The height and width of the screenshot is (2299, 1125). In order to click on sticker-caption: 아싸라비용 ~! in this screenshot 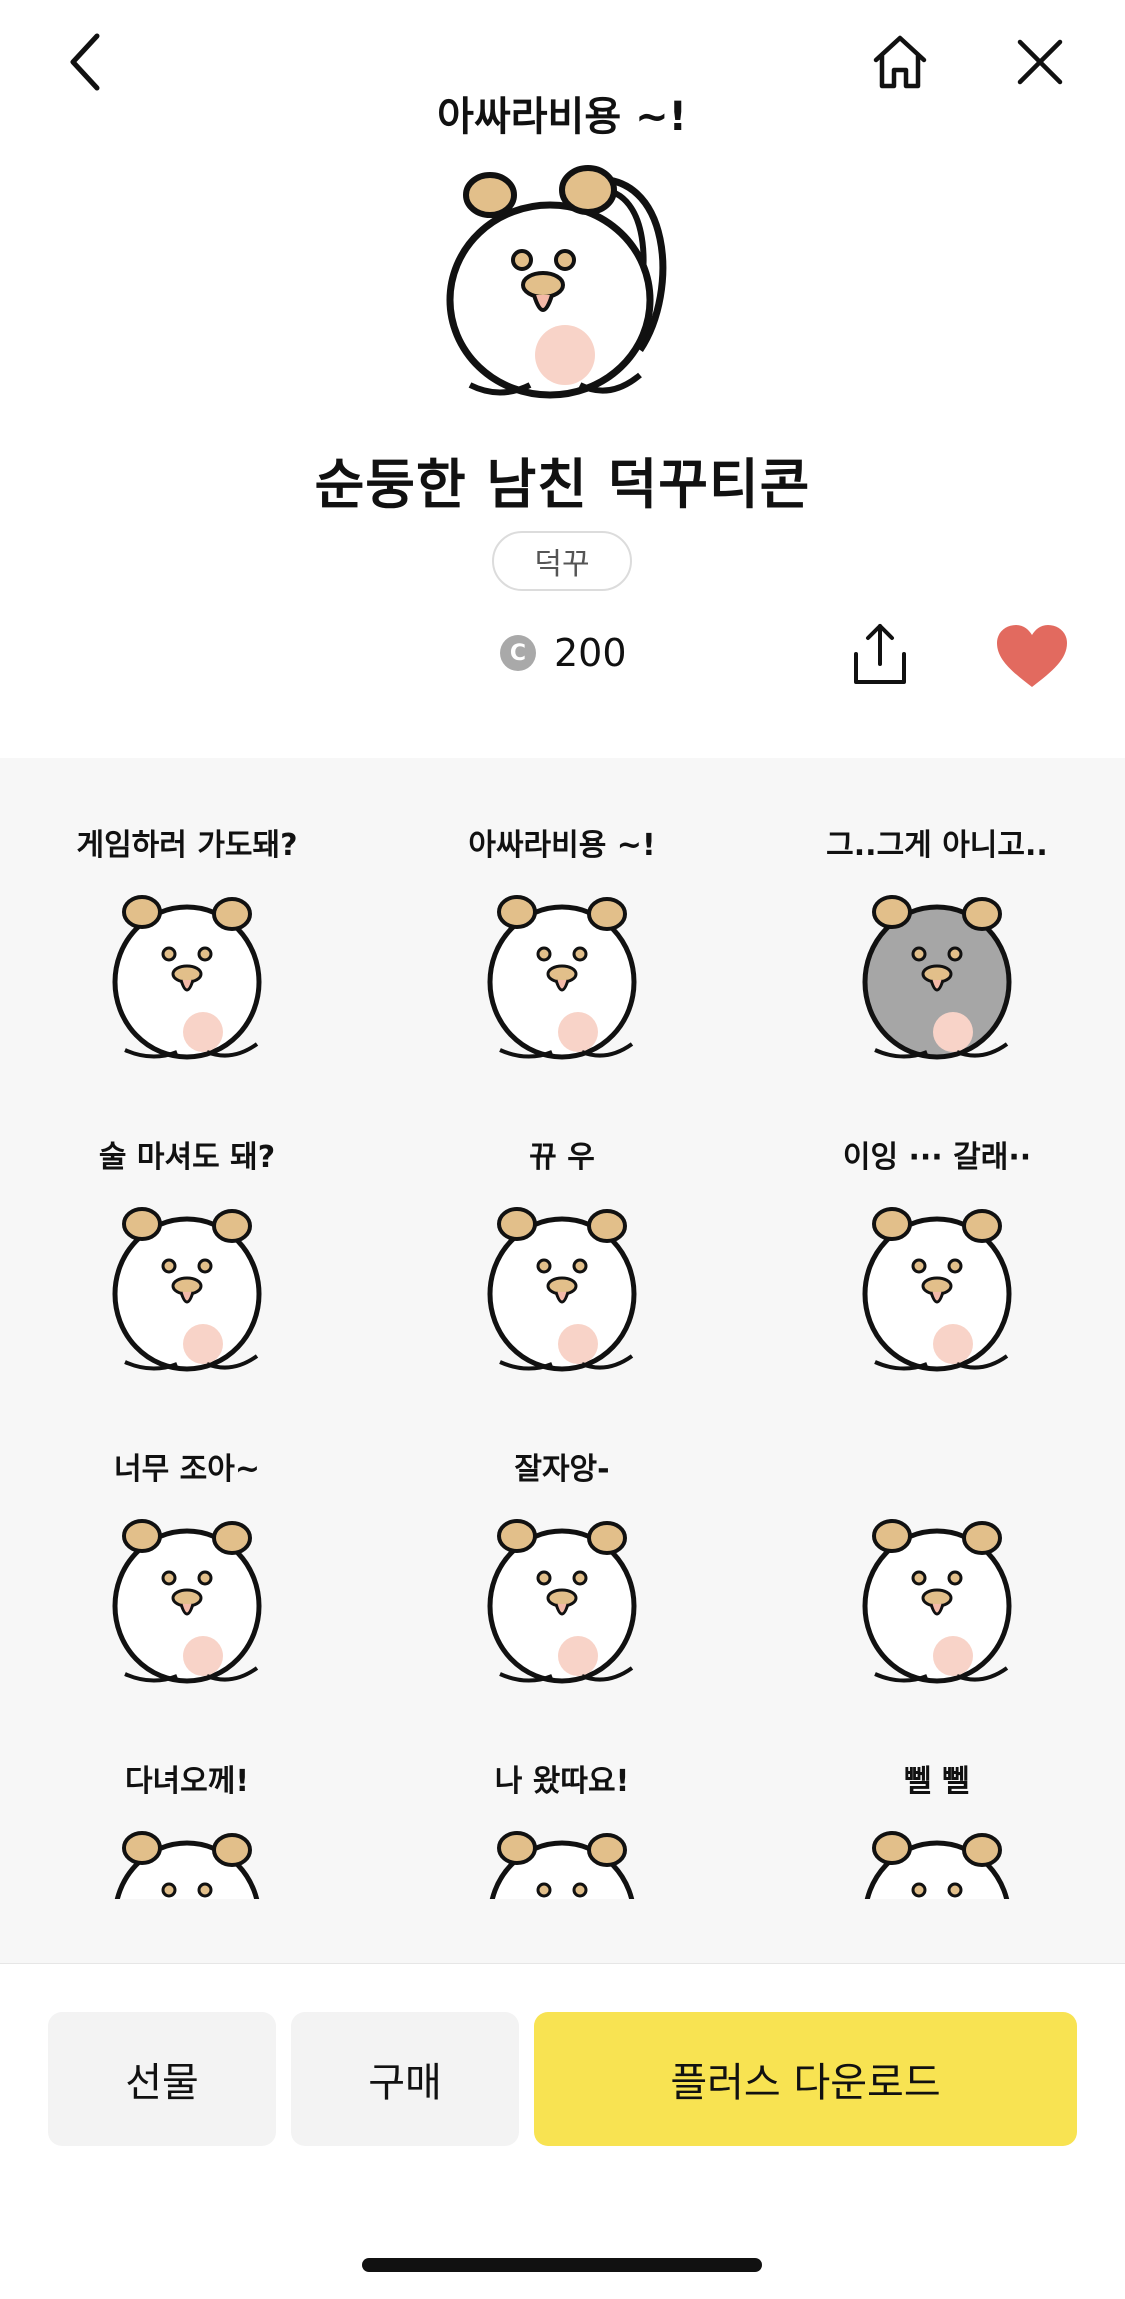, I will do `click(561, 845)`.